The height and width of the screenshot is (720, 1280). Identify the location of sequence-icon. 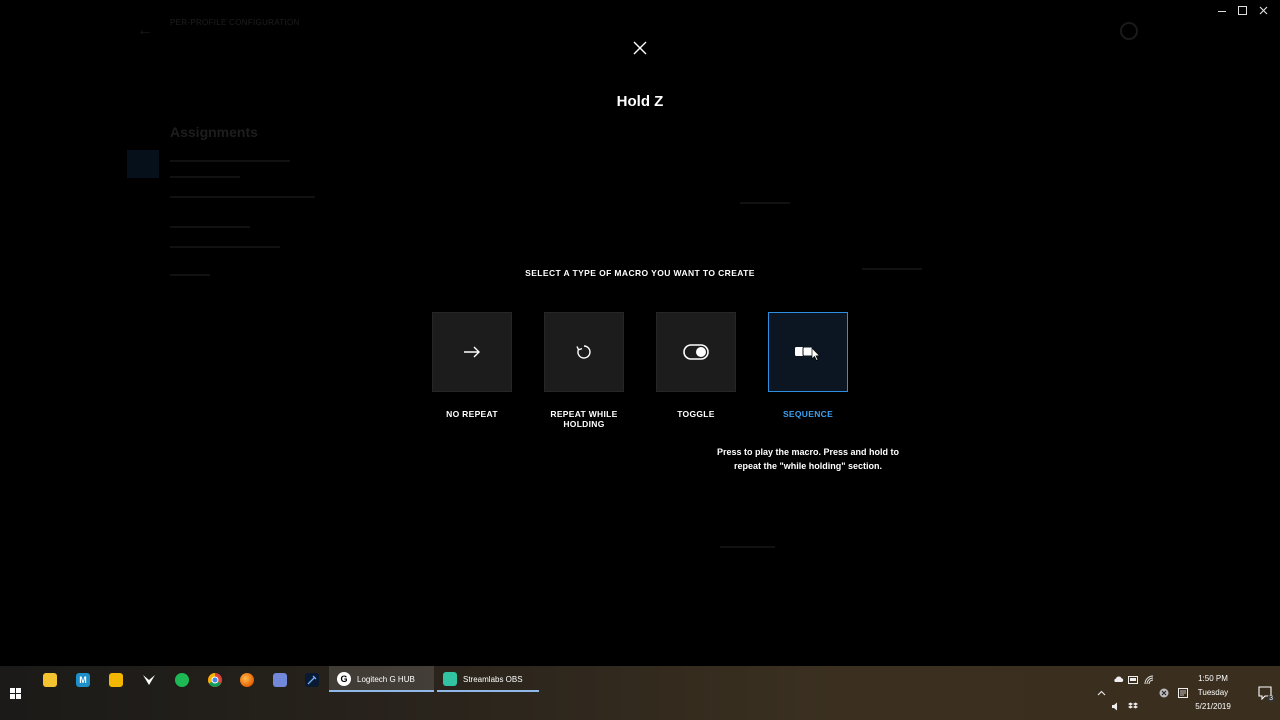
(808, 353).